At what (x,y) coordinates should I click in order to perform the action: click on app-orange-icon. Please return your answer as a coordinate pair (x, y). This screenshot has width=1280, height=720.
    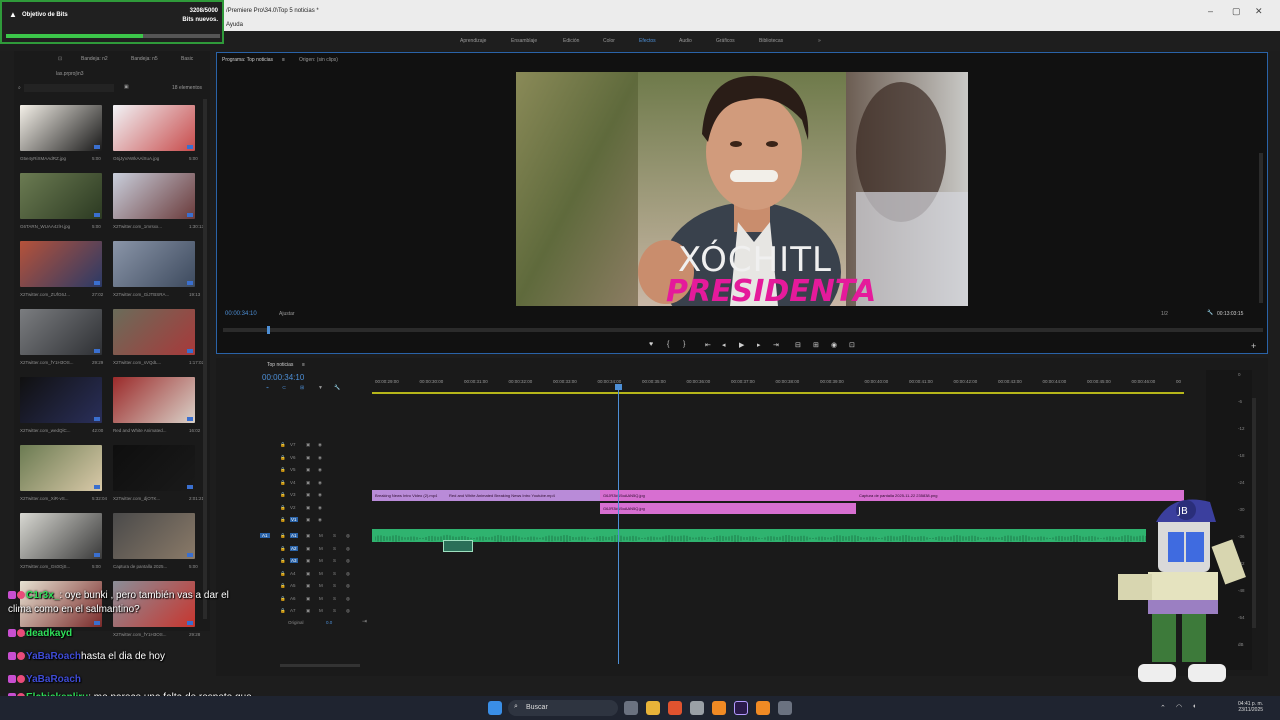
    Looking at the image, I should click on (719, 708).